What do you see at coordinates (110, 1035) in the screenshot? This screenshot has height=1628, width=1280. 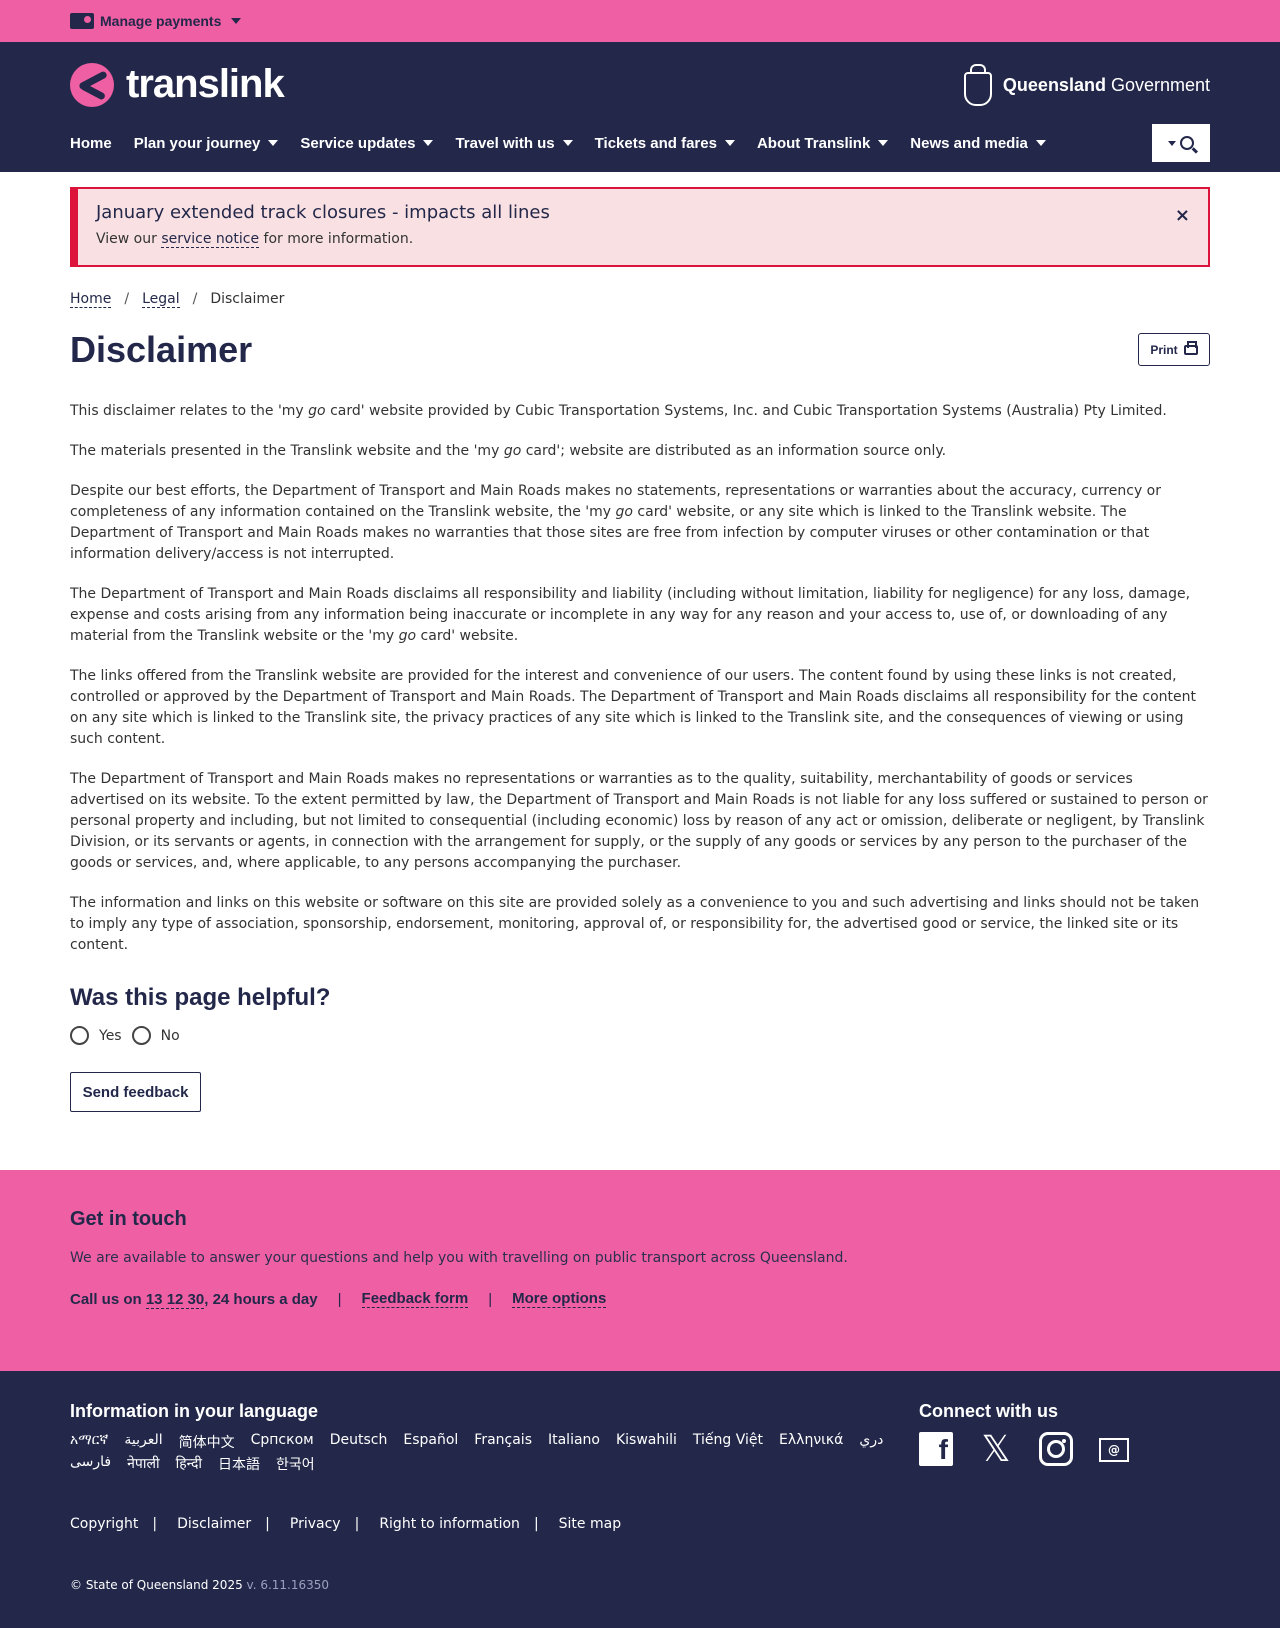 I see `yes-label: Yes` at bounding box center [110, 1035].